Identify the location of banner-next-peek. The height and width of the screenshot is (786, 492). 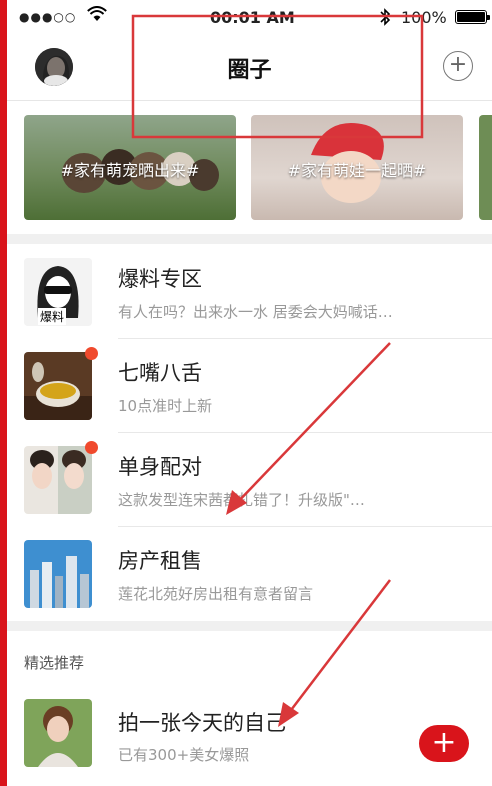
(485, 167).